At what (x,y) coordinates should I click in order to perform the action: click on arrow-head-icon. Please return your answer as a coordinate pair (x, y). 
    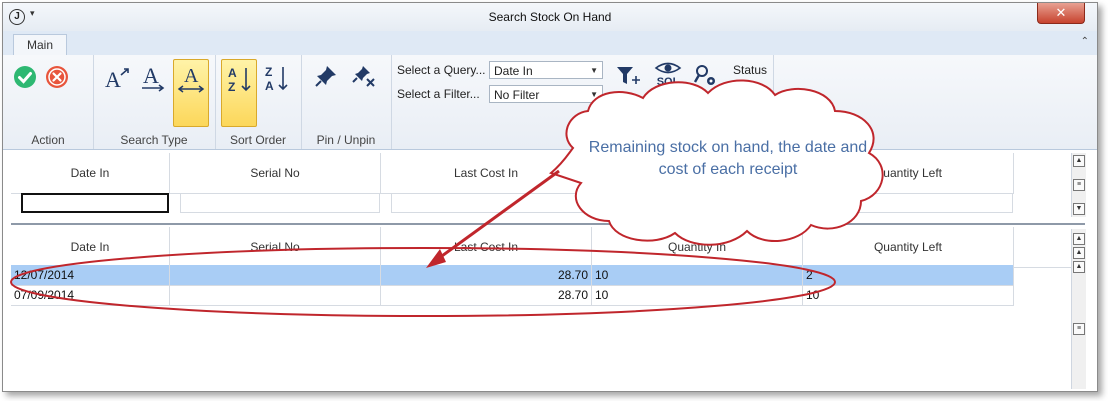
    Looking at the image, I should click on (436, 258).